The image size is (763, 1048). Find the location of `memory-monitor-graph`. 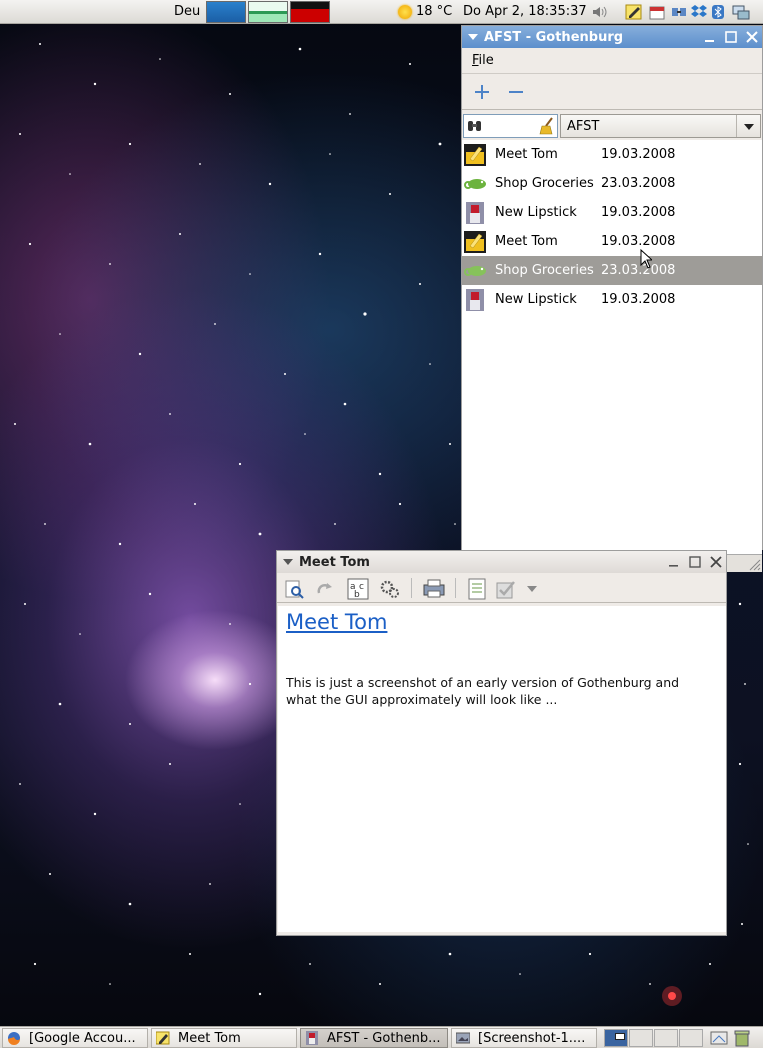

memory-monitor-graph is located at coordinates (268, 12).